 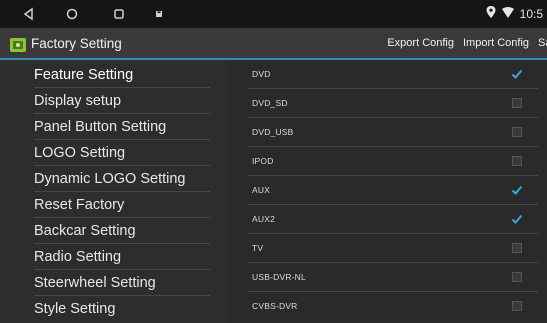 I want to click on action-bar: Export Config Import Config Sav, so click(x=467, y=43).